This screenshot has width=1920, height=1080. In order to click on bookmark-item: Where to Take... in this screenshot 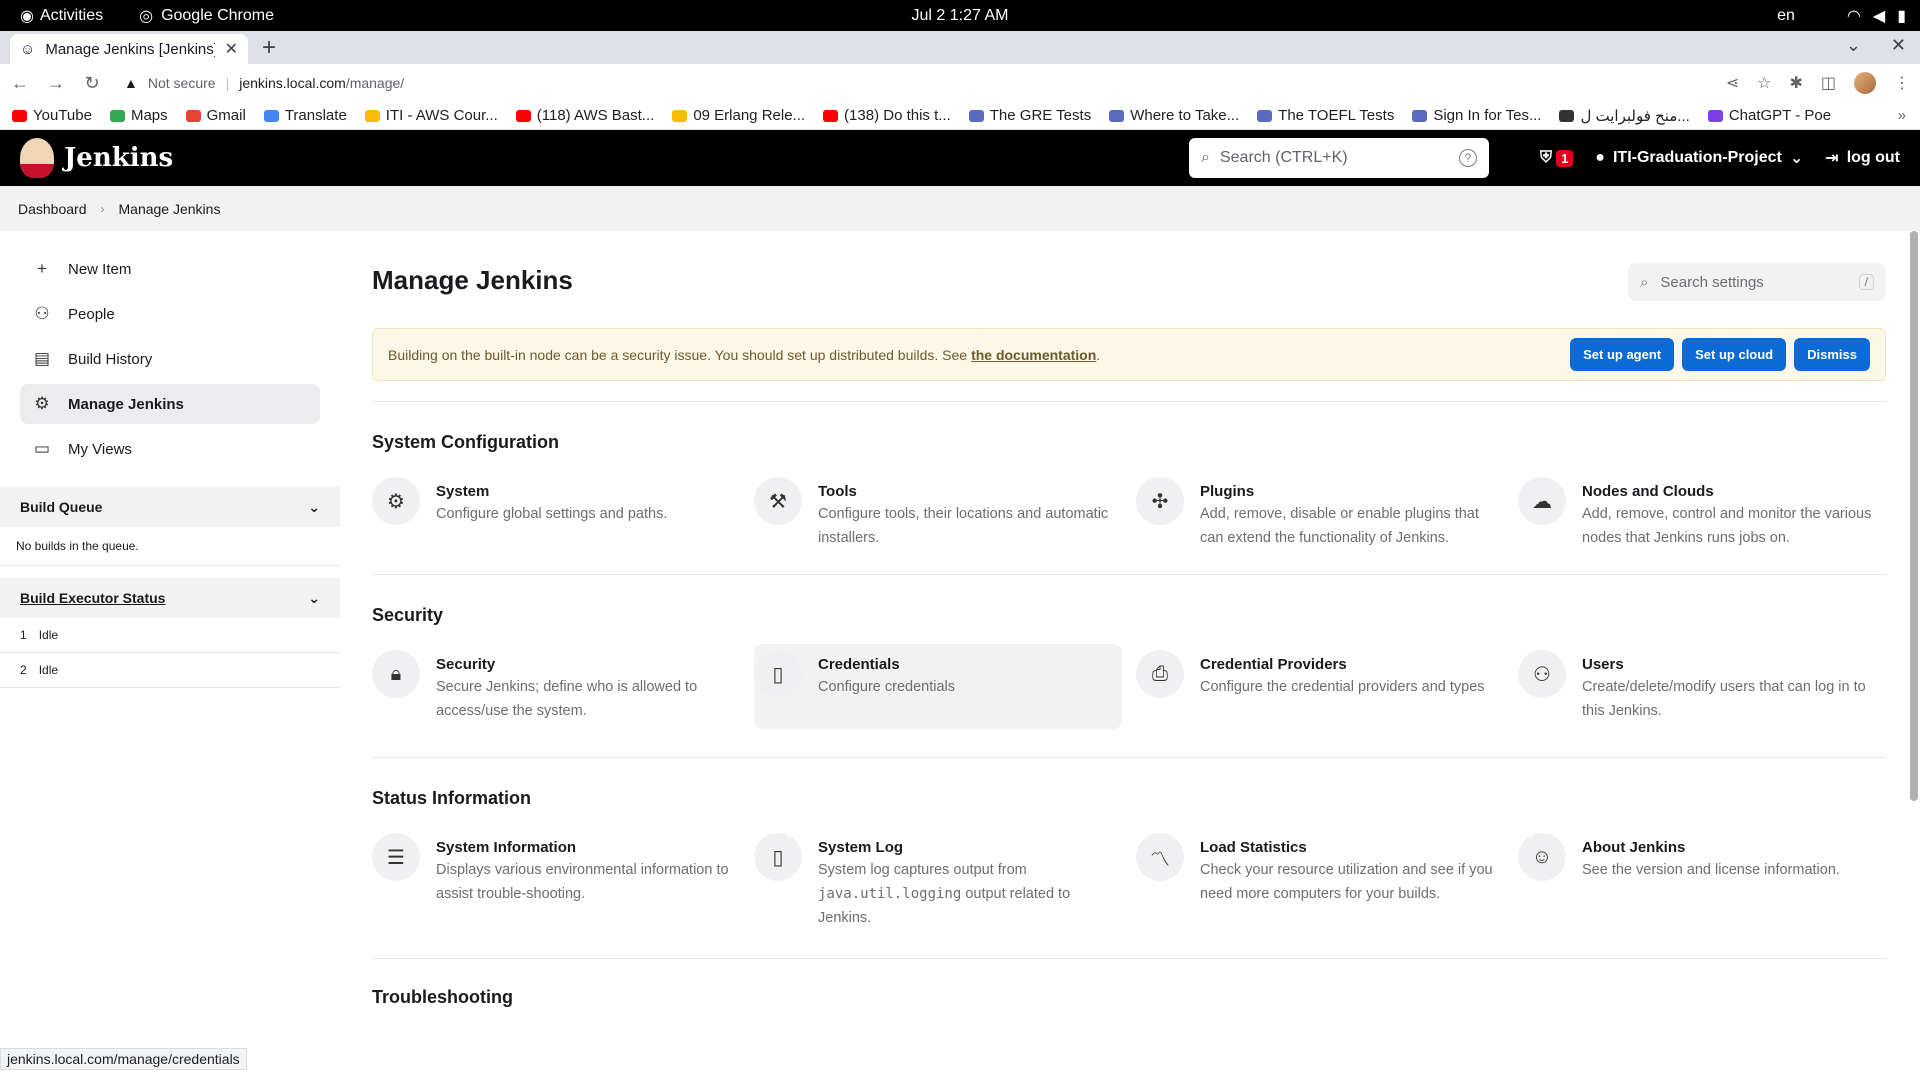, I will do `click(1174, 115)`.